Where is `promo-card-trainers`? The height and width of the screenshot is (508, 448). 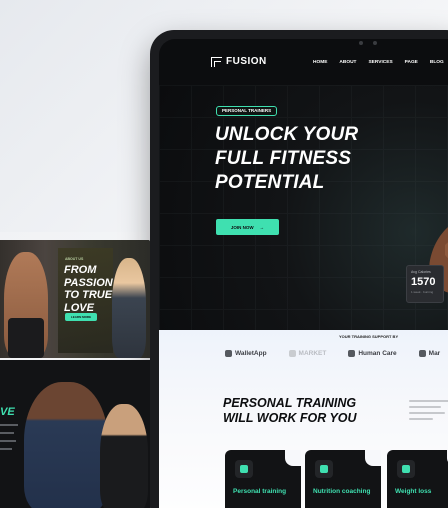
promo-card-trainers is located at coordinates (75, 434).